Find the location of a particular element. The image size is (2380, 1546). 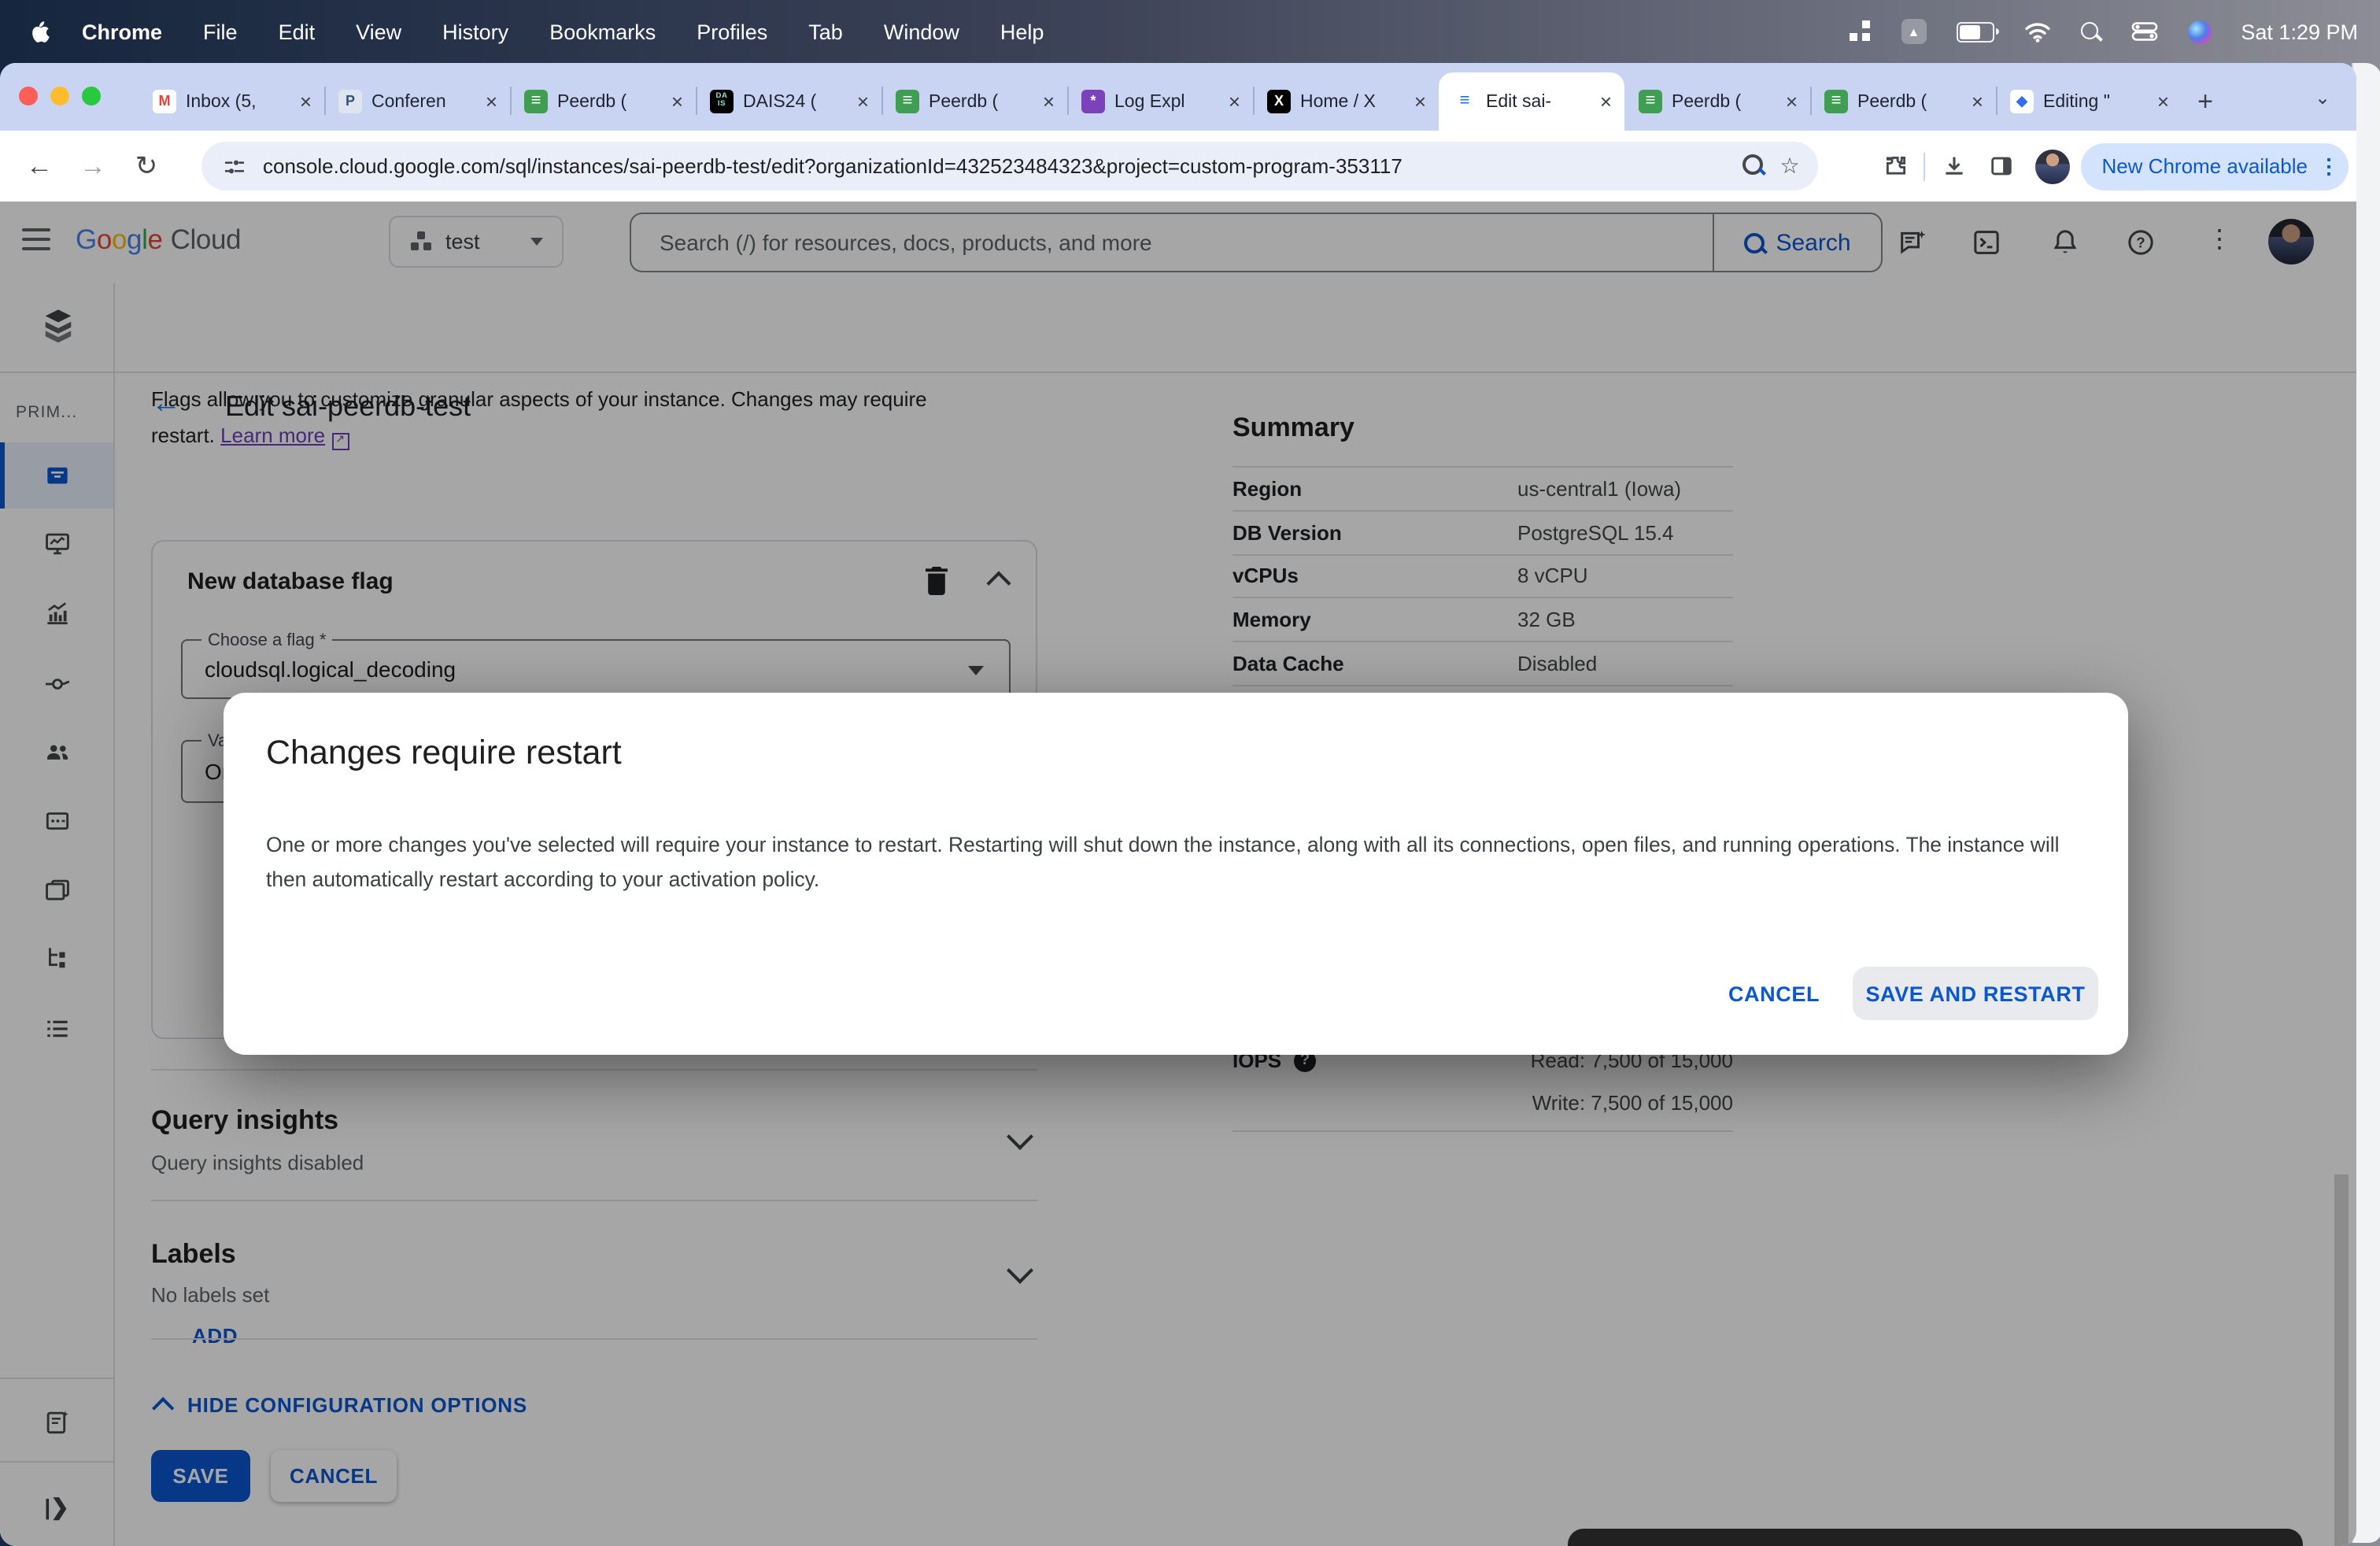

side-panel-icon is located at coordinates (2000, 166).